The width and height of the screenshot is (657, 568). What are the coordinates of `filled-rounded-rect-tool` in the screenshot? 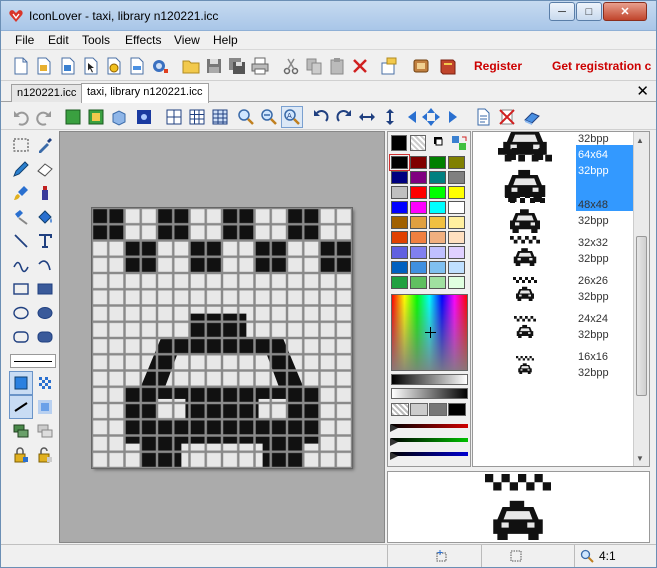 It's located at (45, 337).